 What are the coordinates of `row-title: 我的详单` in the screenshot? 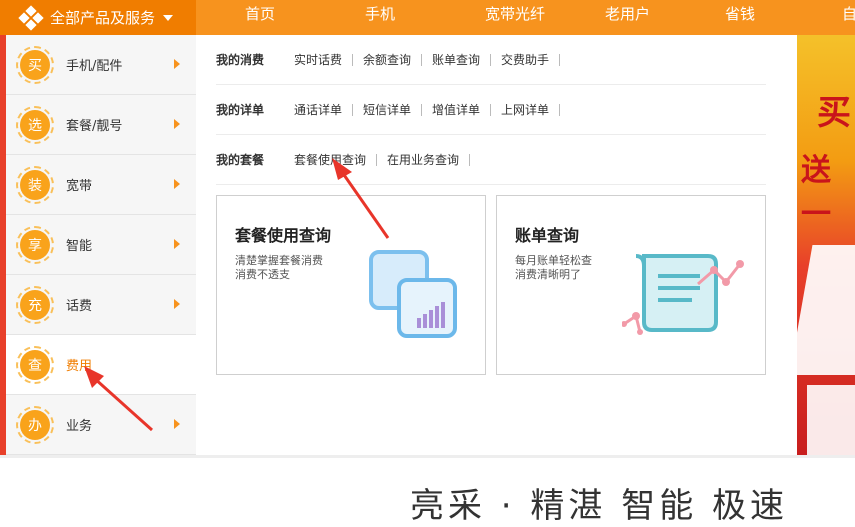 It's located at (240, 110).